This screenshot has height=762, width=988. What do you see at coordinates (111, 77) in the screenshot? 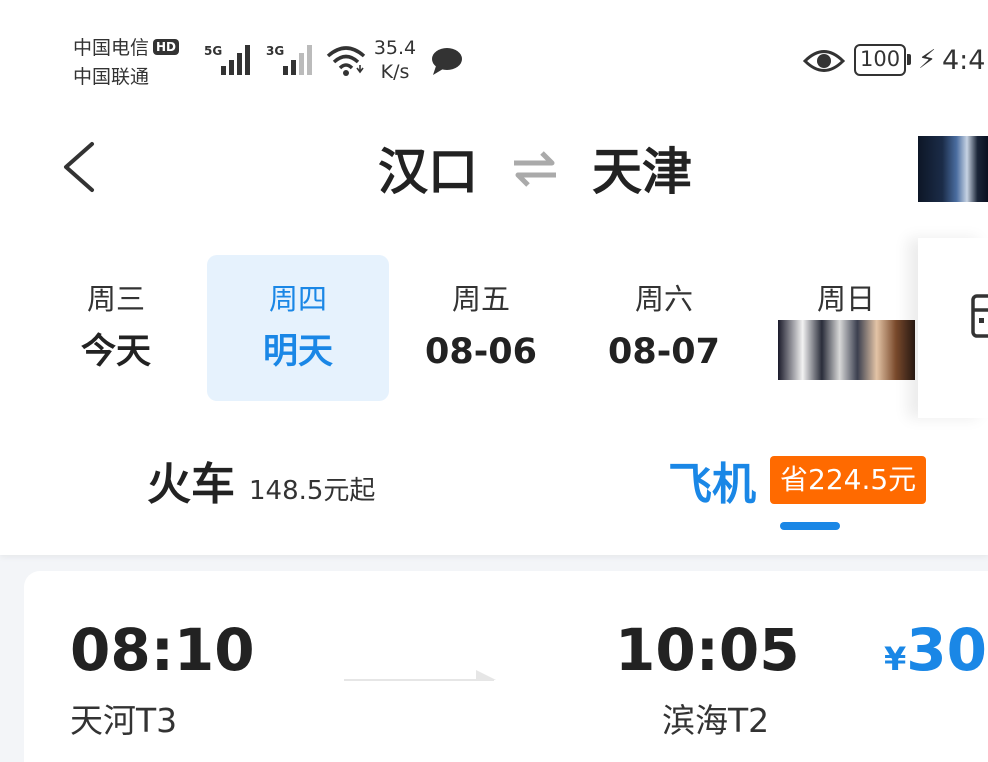
I see `carrier2-label: 中国联通` at bounding box center [111, 77].